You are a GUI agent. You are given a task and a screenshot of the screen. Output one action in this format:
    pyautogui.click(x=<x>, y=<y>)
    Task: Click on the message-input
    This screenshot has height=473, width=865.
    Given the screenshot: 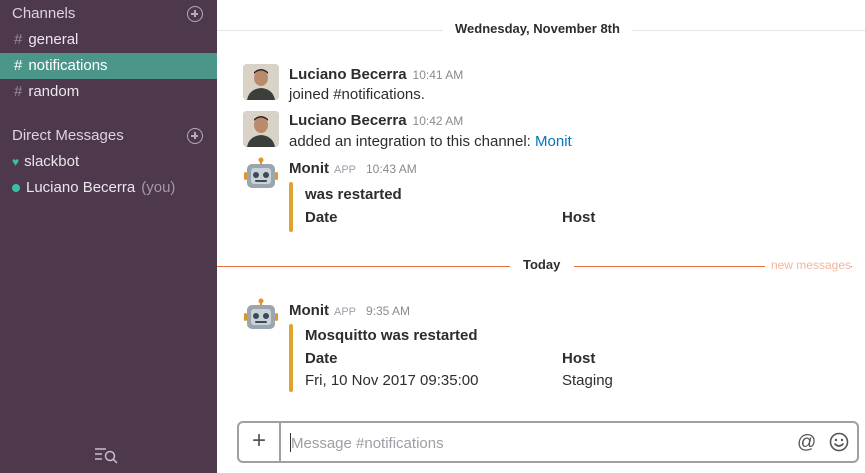 What is the action you would take?
    pyautogui.click(x=536, y=443)
    